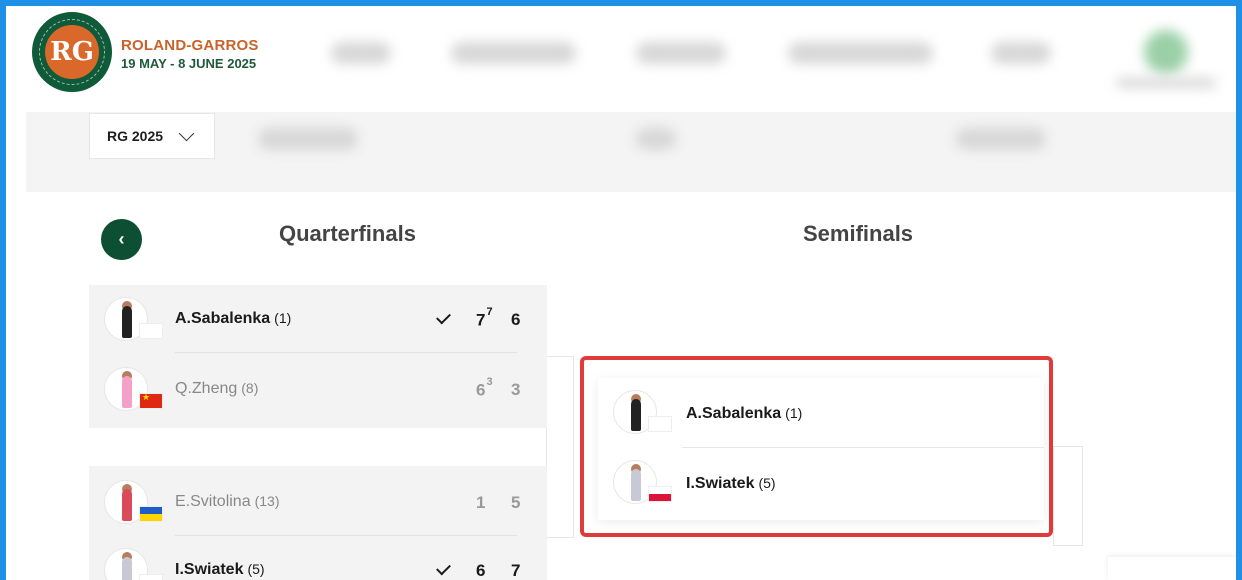 The width and height of the screenshot is (1242, 580). I want to click on set-score: 3, so click(516, 389).